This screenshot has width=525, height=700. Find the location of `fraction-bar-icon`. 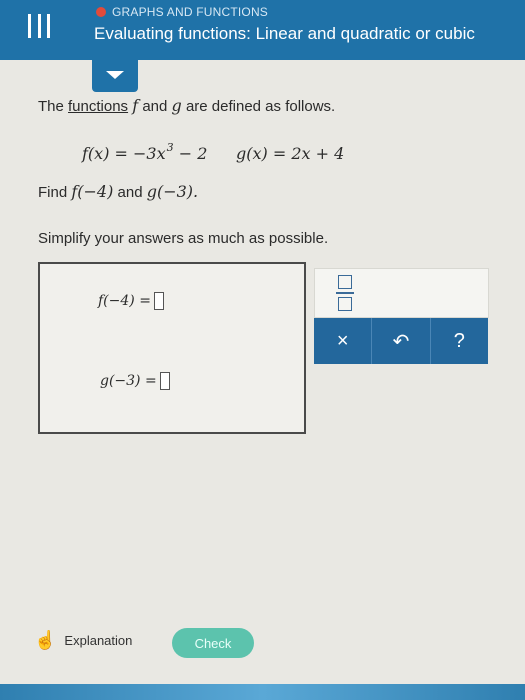

fraction-bar-icon is located at coordinates (345, 293).